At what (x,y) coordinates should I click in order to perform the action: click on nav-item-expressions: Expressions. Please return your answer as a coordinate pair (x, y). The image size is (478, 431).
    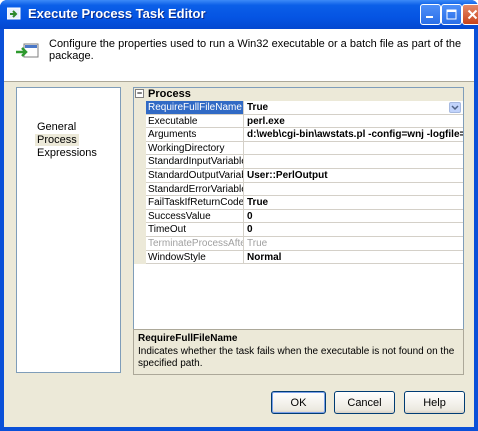
    Looking at the image, I should click on (67, 153).